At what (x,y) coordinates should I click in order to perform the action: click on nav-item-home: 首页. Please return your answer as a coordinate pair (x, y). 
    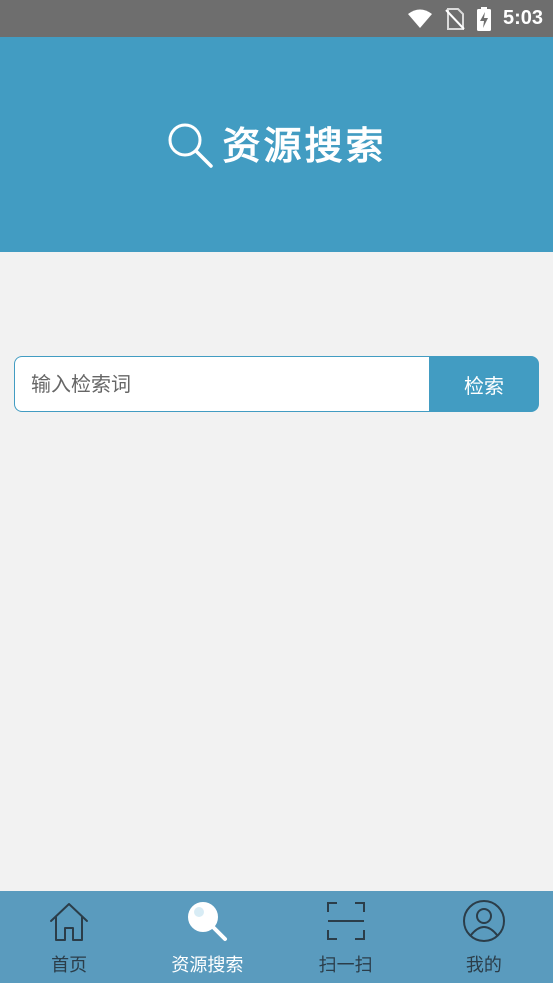
    Looking at the image, I should click on (69, 937).